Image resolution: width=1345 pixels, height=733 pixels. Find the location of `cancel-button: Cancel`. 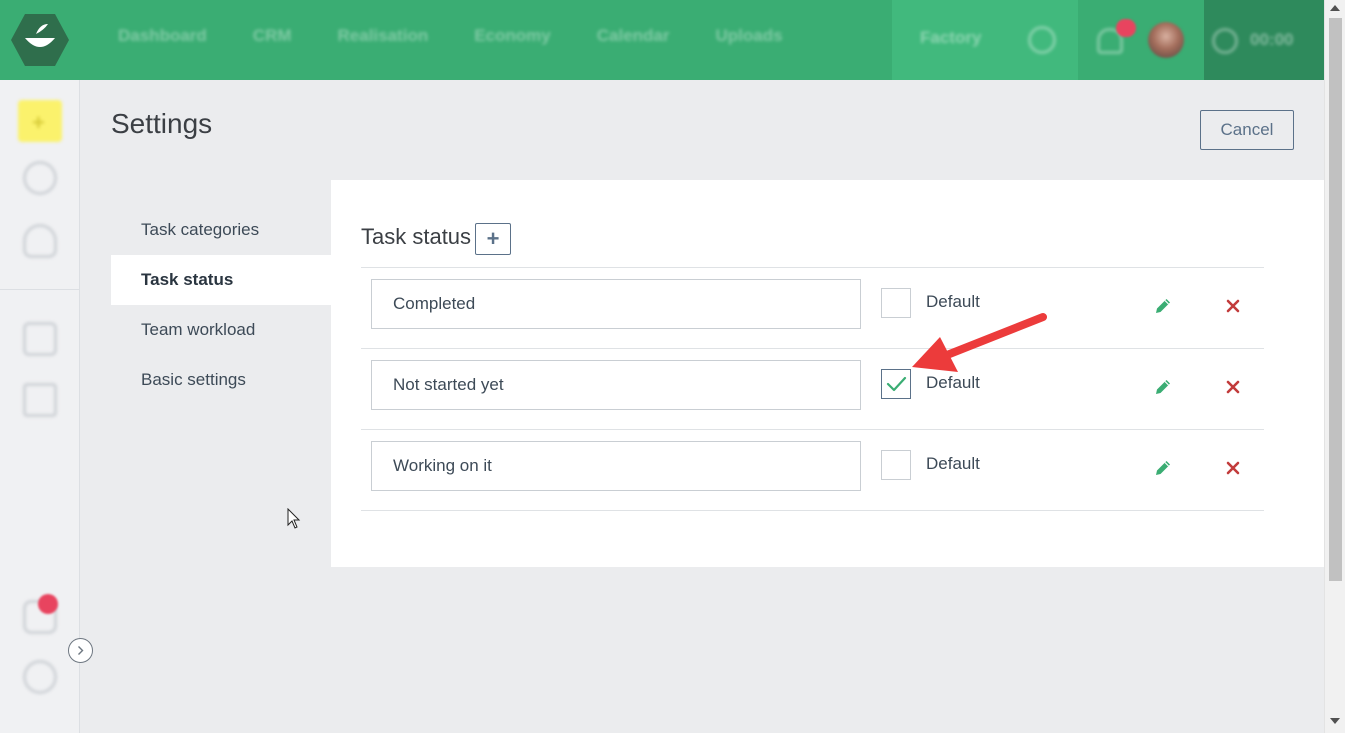

cancel-button: Cancel is located at coordinates (1247, 130).